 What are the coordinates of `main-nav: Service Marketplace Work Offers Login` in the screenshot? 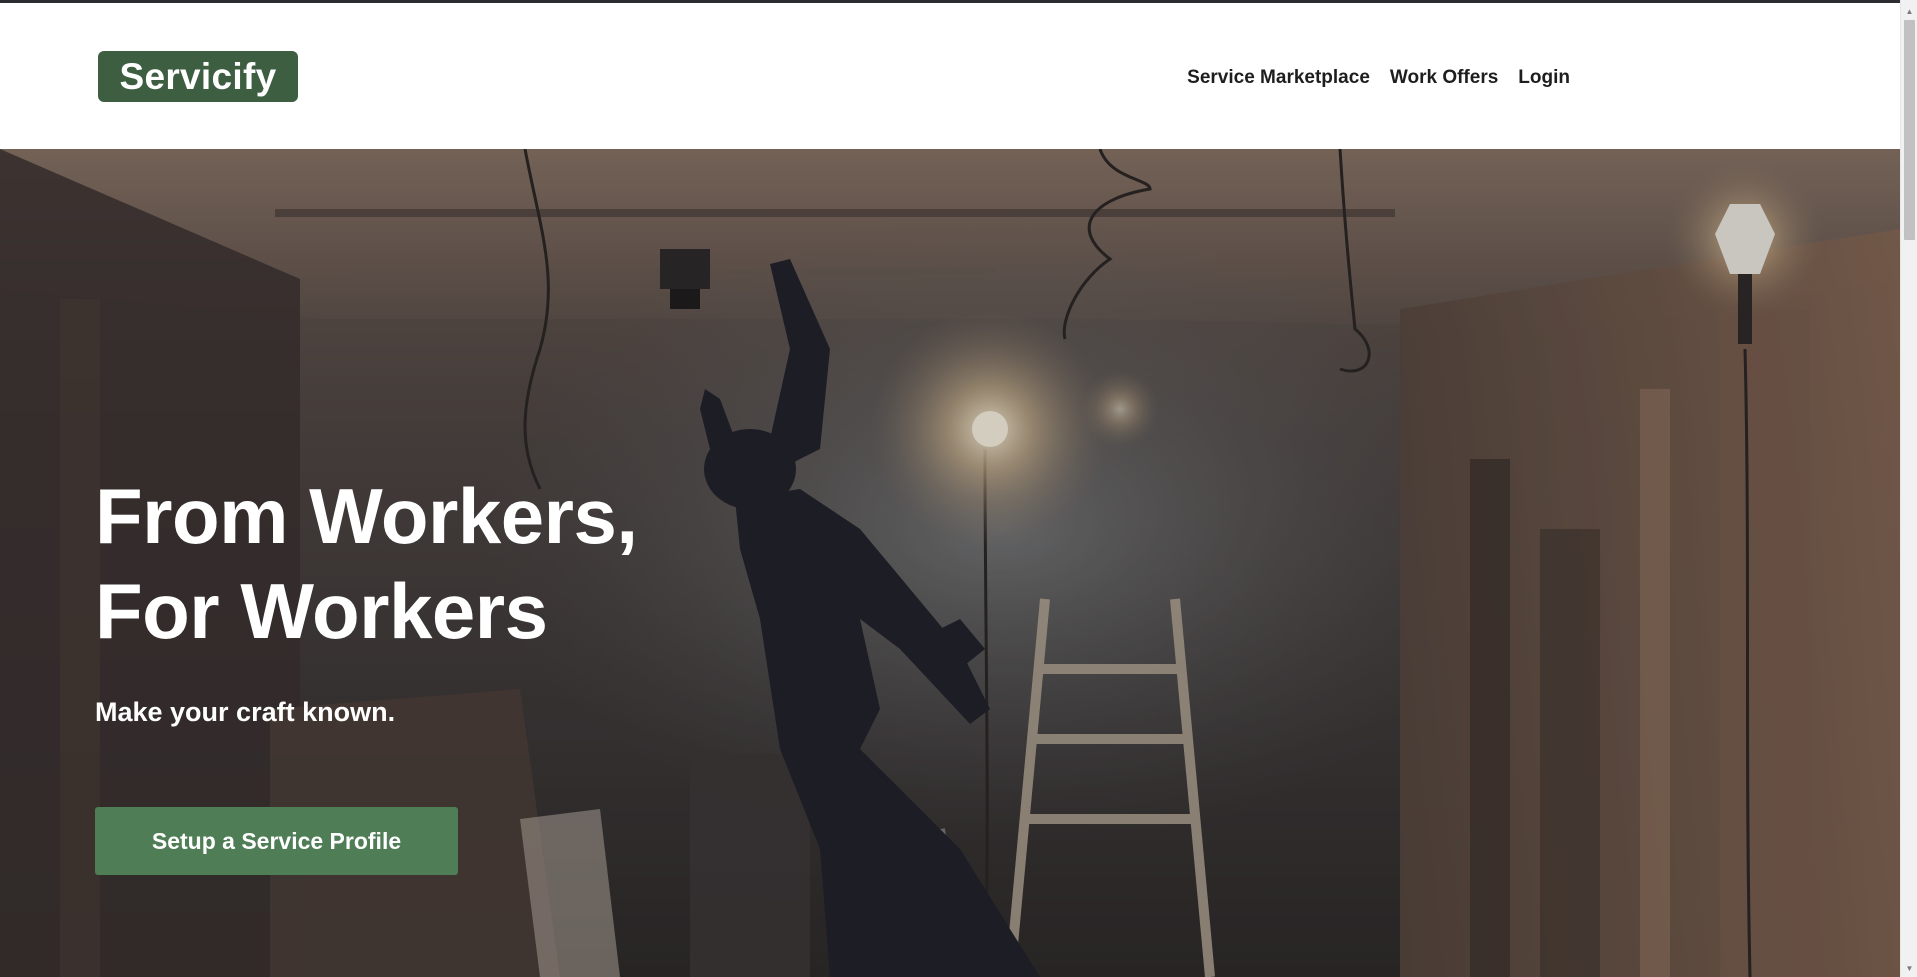 It's located at (1378, 78).